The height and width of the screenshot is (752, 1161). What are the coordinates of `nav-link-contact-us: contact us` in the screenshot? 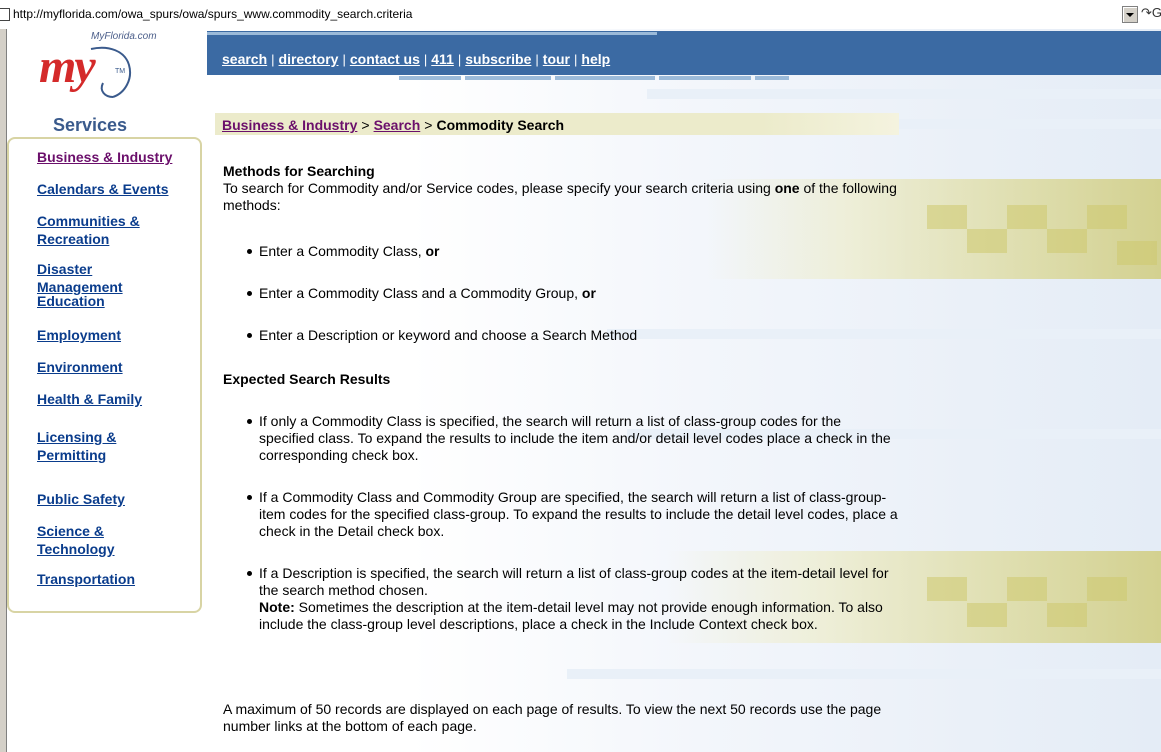 It's located at (385, 59).